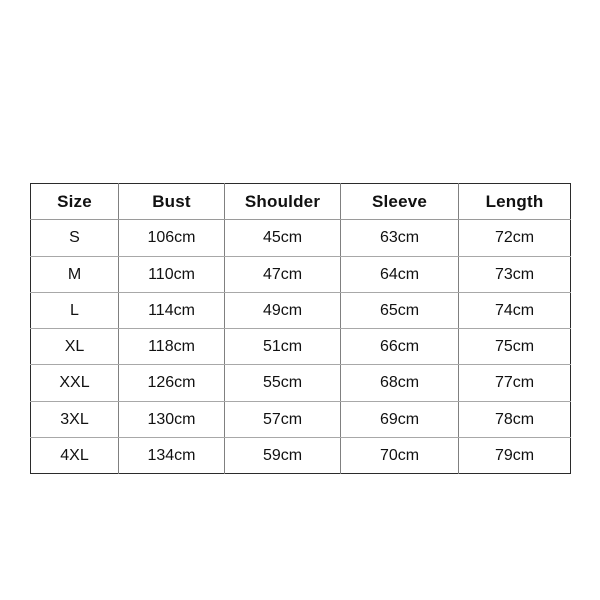 The width and height of the screenshot is (600, 600). I want to click on column-header-shoulder: Shoulder, so click(282, 202).